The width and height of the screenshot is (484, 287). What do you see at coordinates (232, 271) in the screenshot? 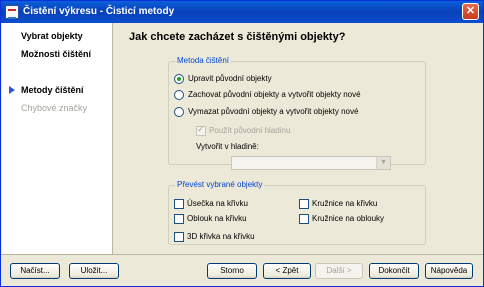
I see `cancel-button: Storno` at bounding box center [232, 271].